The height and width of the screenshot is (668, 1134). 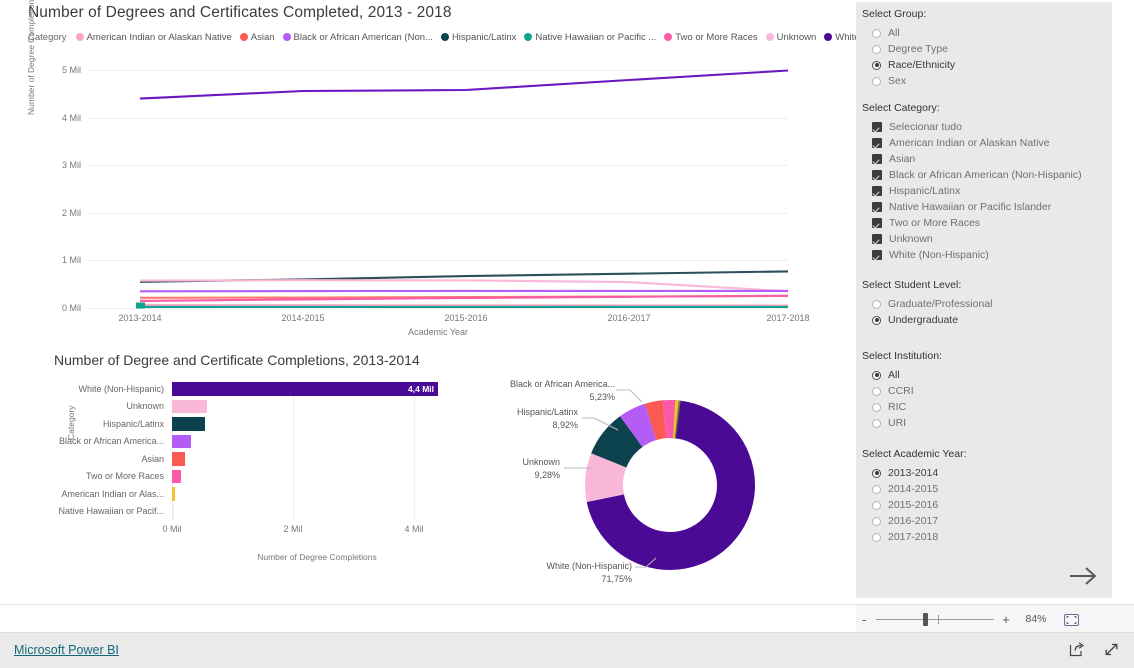 What do you see at coordinates (935, 619) in the screenshot?
I see `zoom-slider-track` at bounding box center [935, 619].